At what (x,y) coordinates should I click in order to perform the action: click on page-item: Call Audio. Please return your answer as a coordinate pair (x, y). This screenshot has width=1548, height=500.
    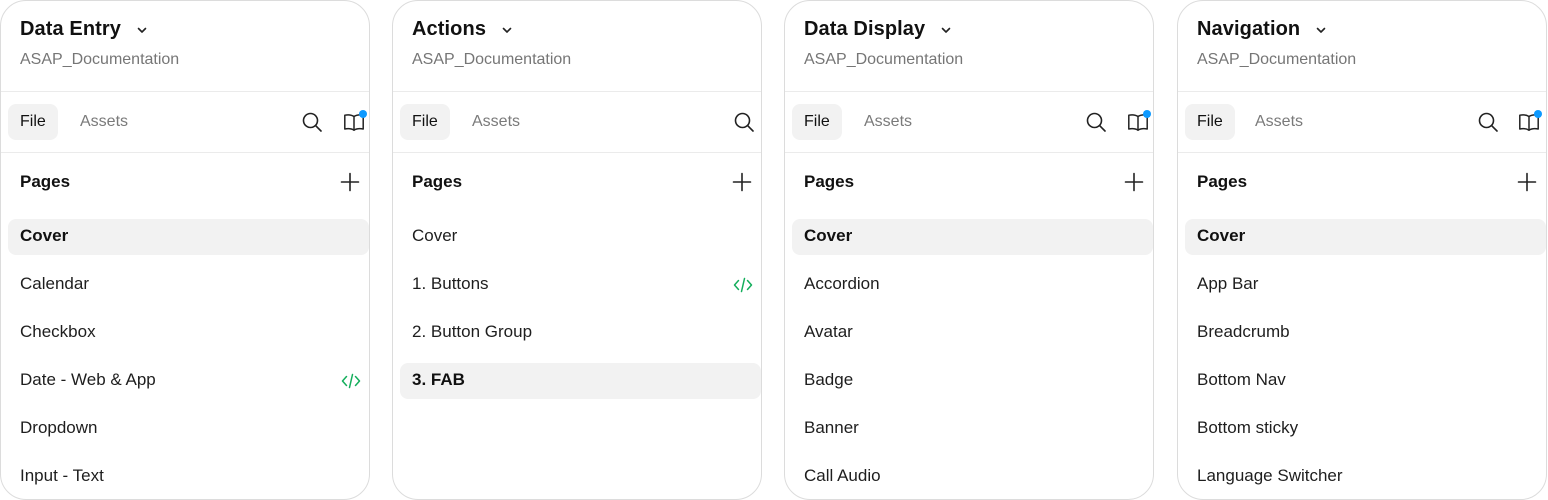
    Looking at the image, I should click on (969, 478).